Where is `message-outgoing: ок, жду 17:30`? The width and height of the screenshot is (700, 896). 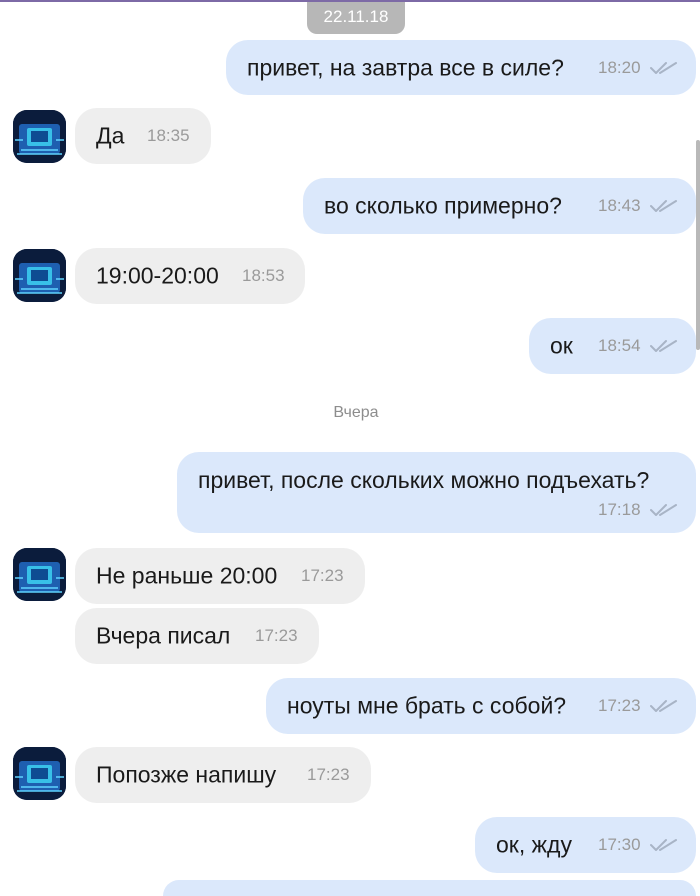 message-outgoing: ок, жду 17:30 is located at coordinates (585, 845).